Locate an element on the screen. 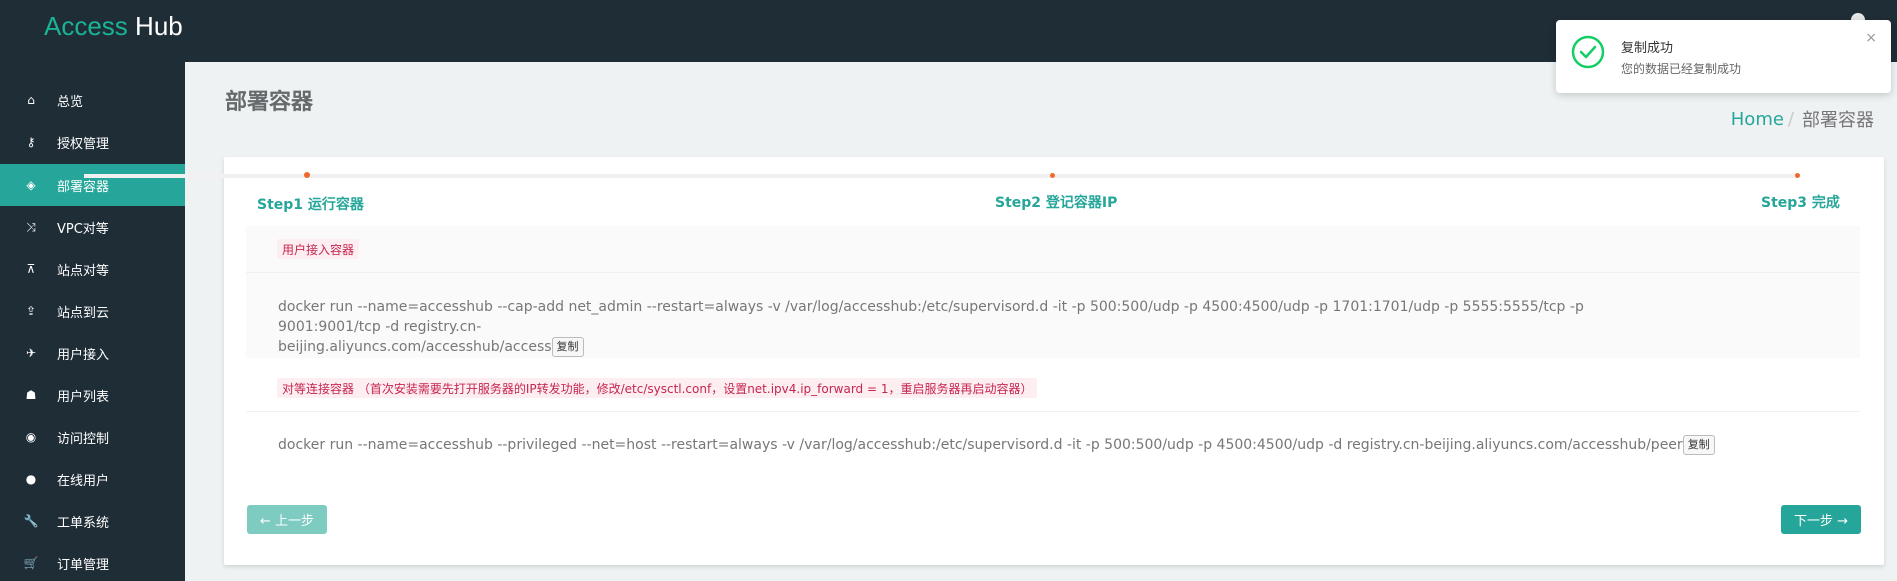 Image resolution: width=1897 pixels, height=581 pixels. sidebar-item-label: 用户接入 is located at coordinates (83, 355).